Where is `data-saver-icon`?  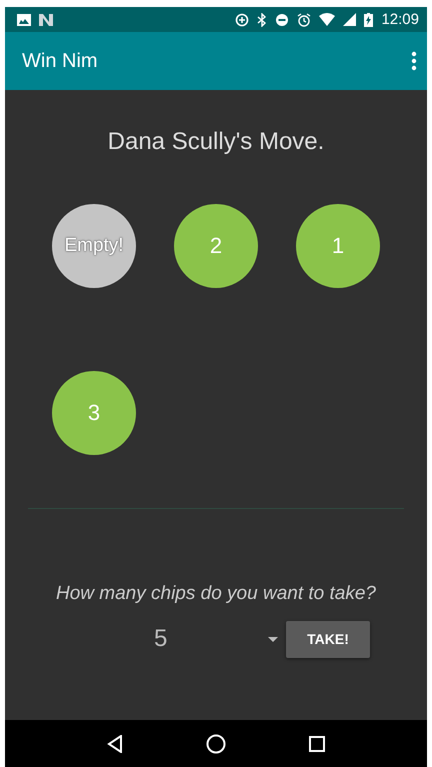
data-saver-icon is located at coordinates (242, 19).